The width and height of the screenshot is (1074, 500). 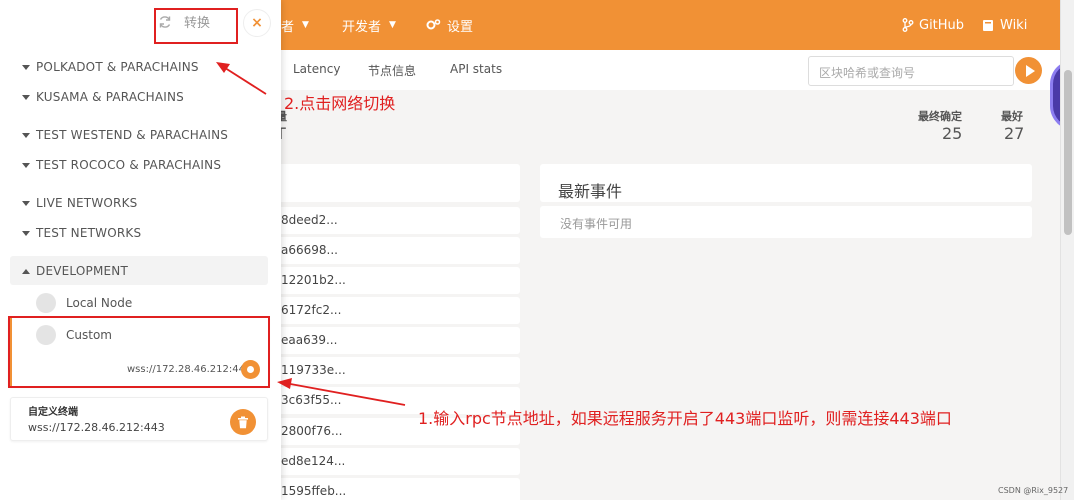 I want to click on play-icon, so click(x=1030, y=70).